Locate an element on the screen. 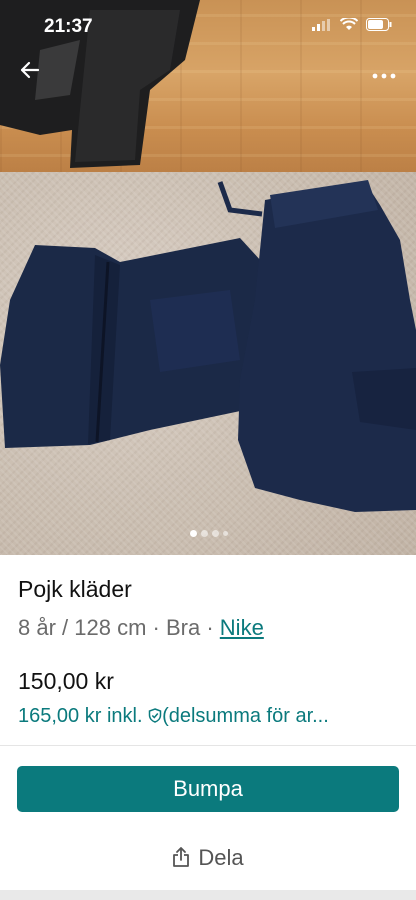  bump-button: Bumpa is located at coordinates (208, 789).